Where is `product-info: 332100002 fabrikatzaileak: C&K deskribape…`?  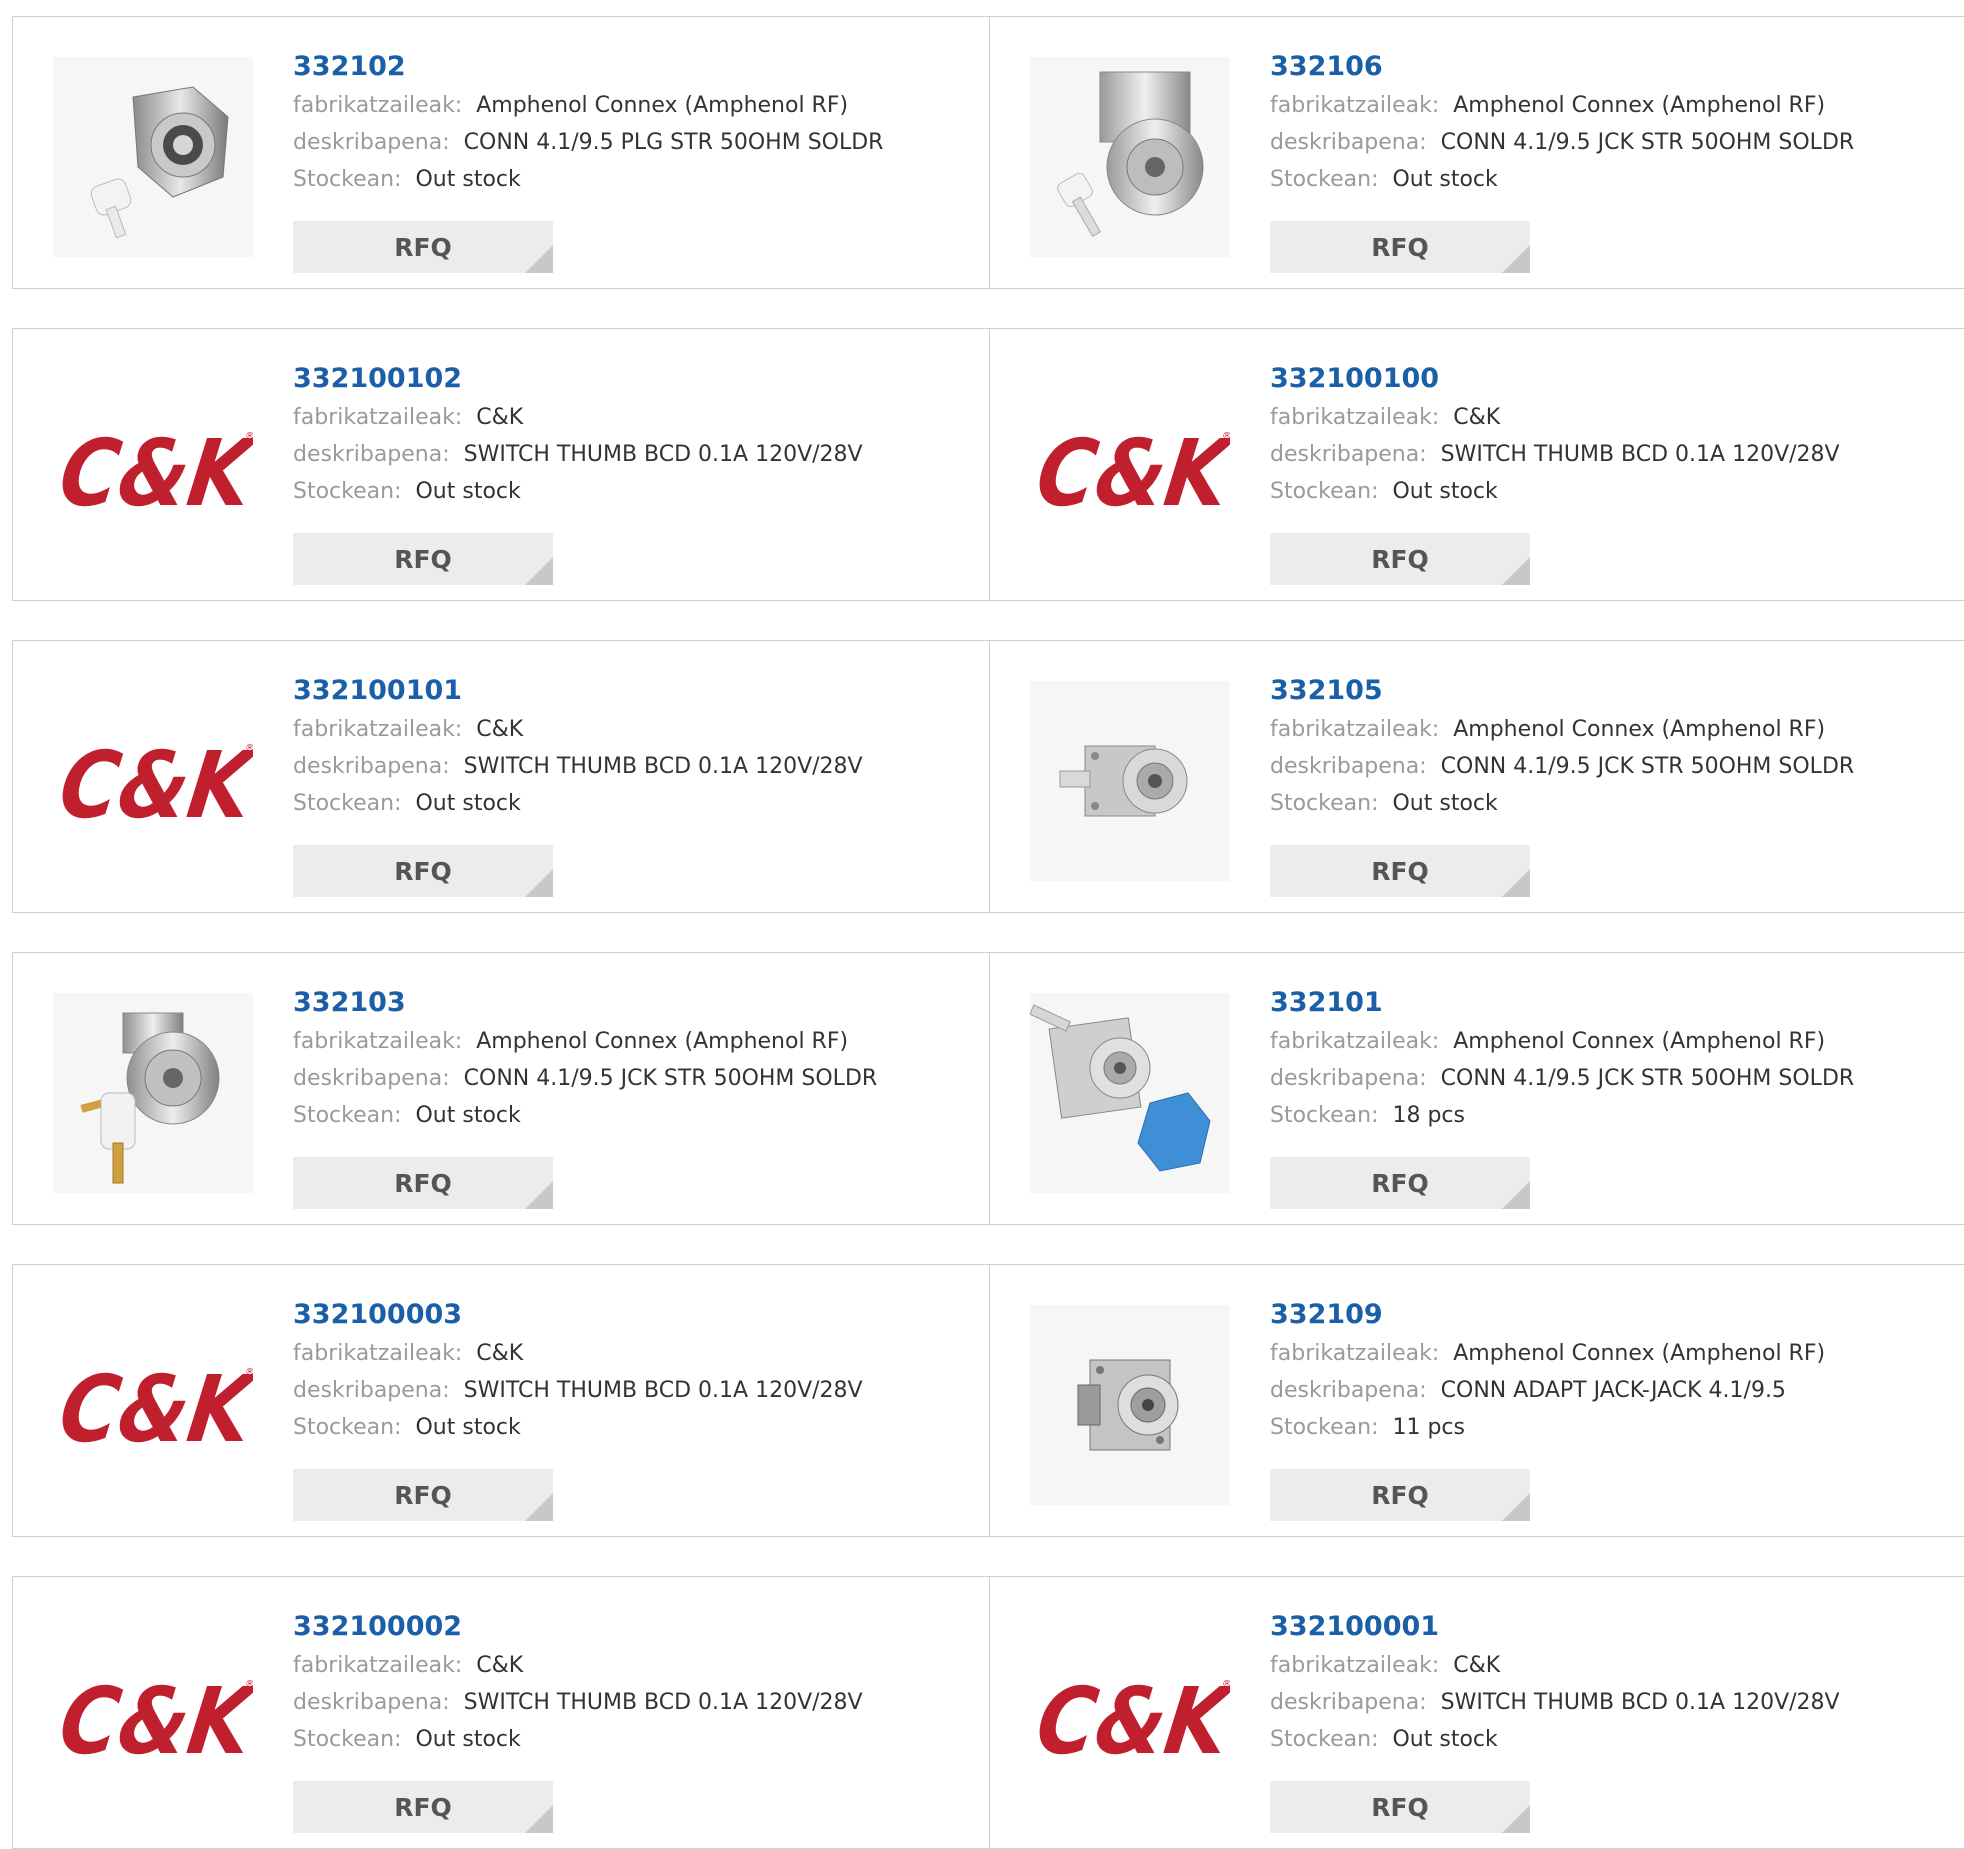
product-info: 332100002 fabrikatzaileak: C&K deskribape… is located at coordinates (578, 1682).